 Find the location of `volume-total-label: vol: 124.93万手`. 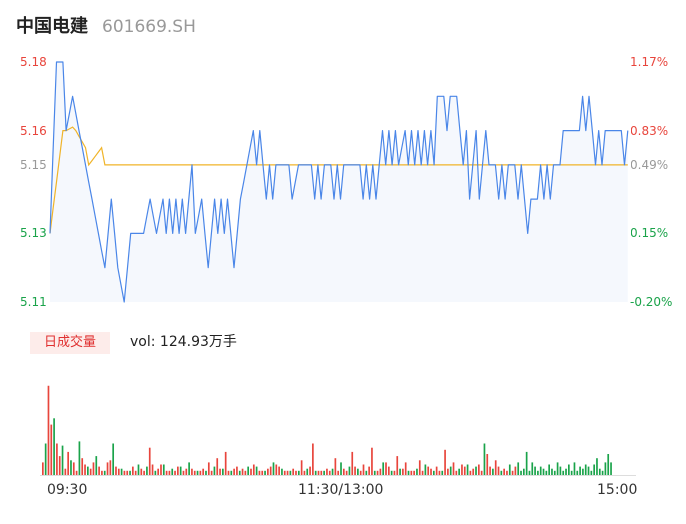

volume-total-label: vol: 124.93万手 is located at coordinates (183, 342).